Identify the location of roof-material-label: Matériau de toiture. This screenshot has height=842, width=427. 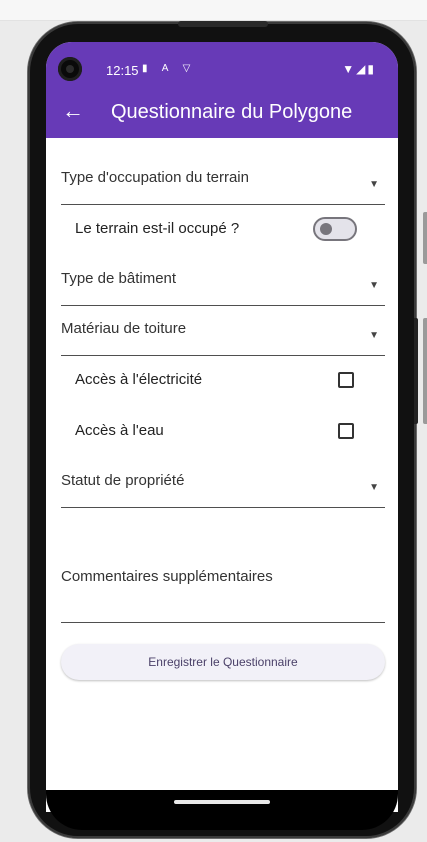
(124, 328).